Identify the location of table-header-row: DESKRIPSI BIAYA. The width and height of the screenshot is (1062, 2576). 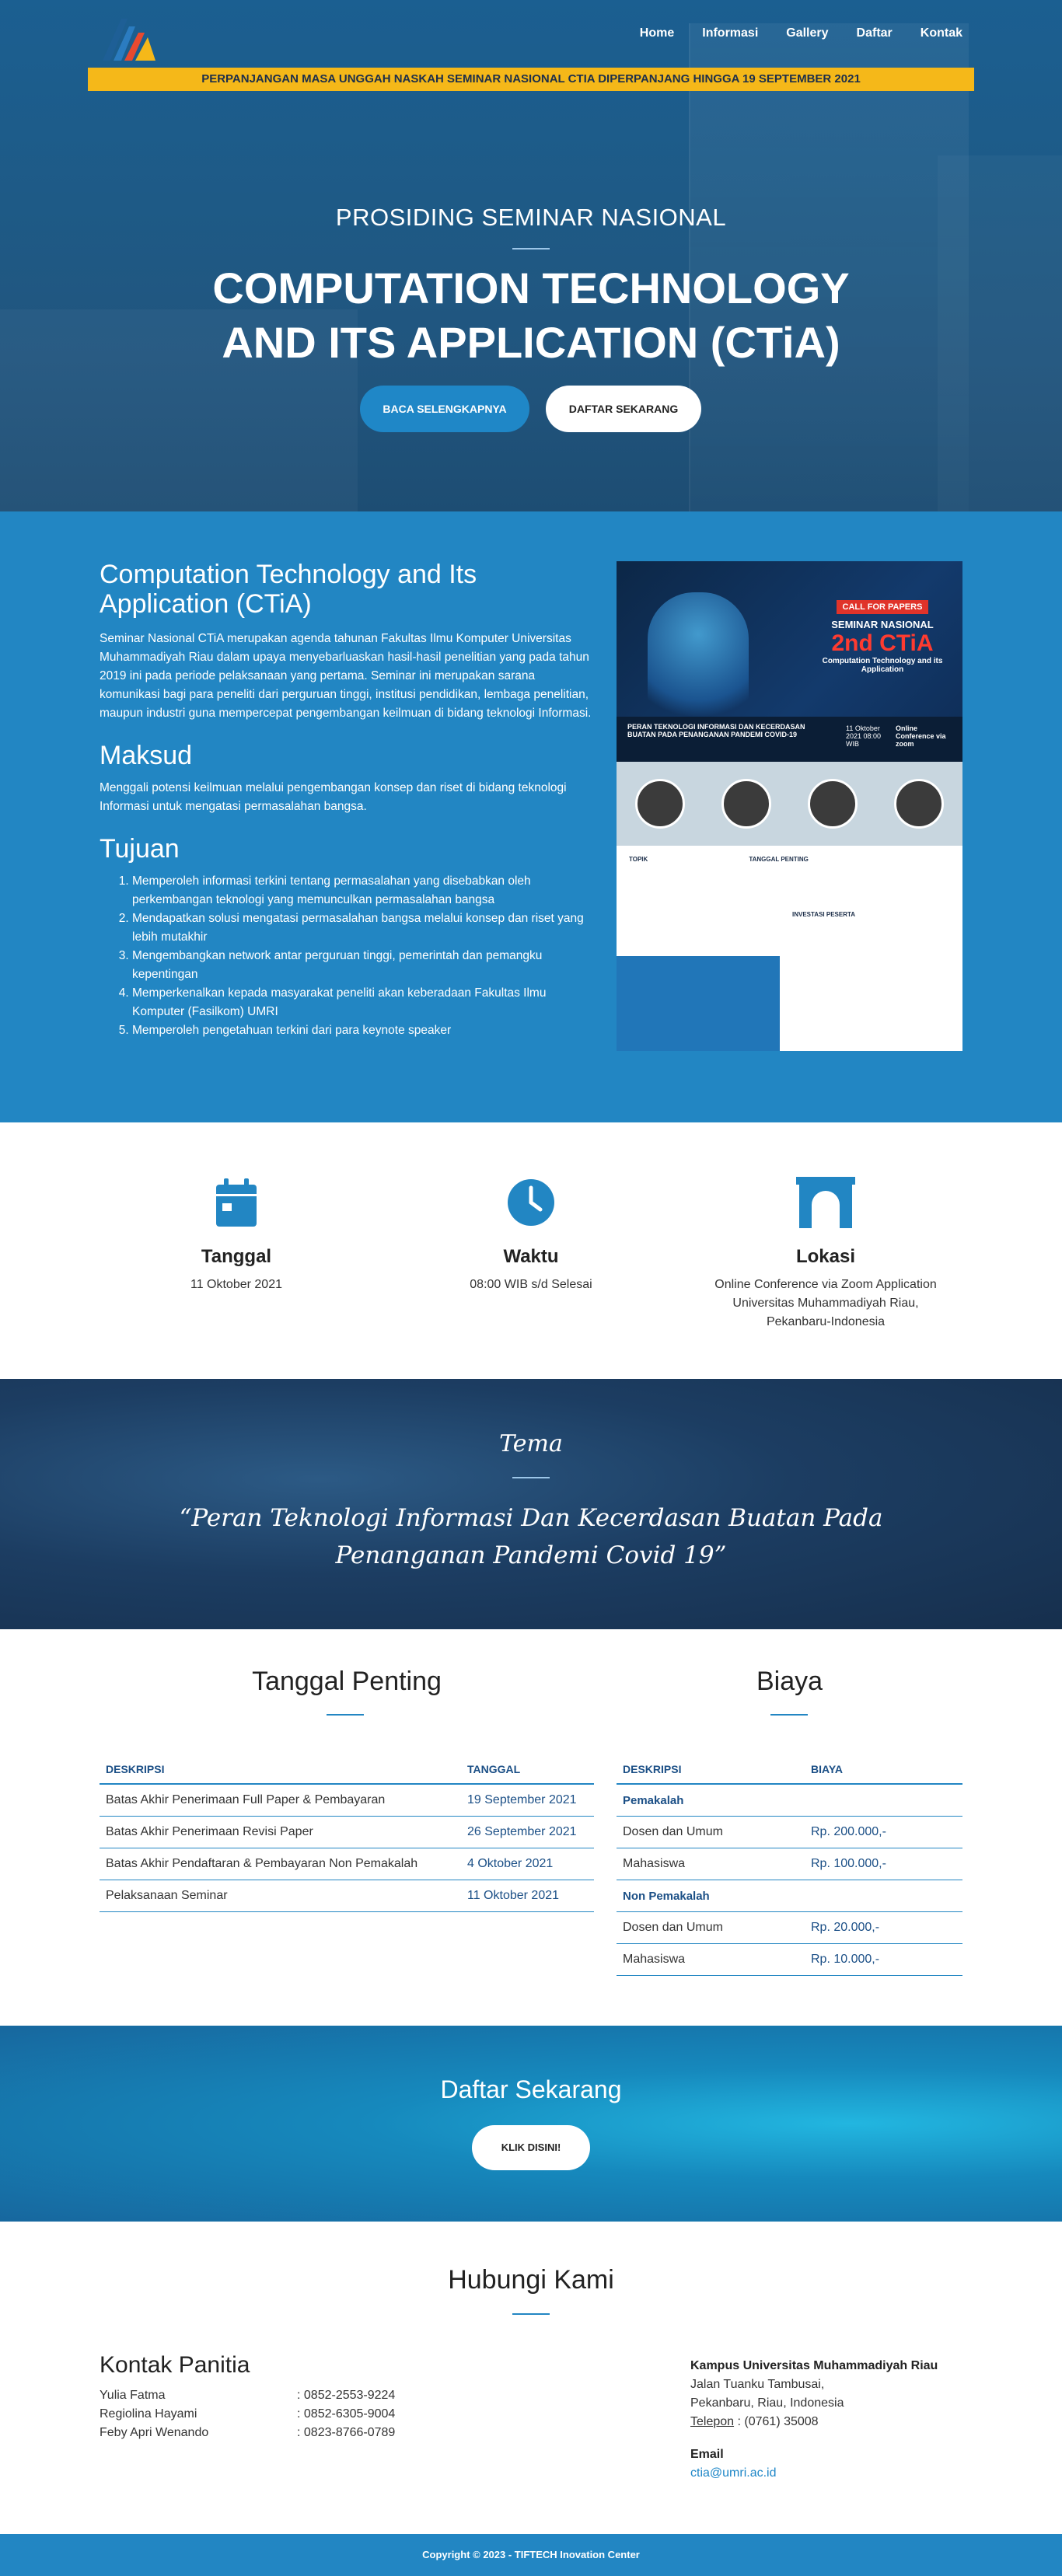
(790, 1770).